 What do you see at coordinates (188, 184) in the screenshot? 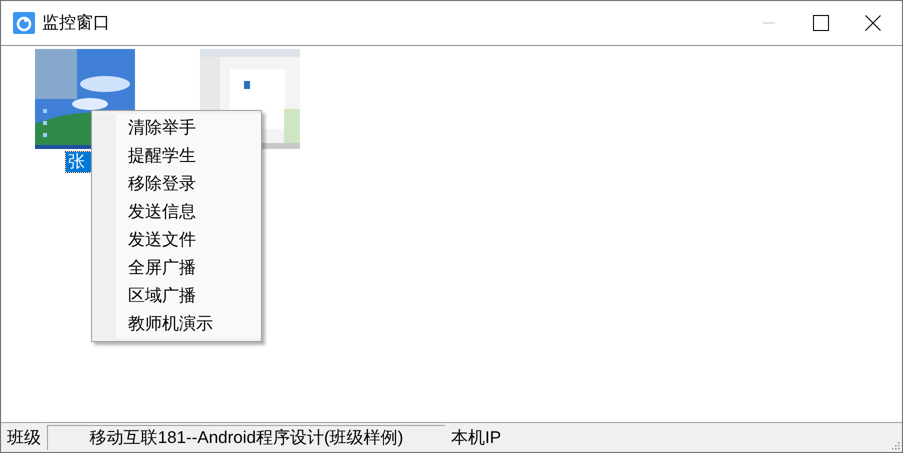
I see `menu-item: 移除登录` at bounding box center [188, 184].